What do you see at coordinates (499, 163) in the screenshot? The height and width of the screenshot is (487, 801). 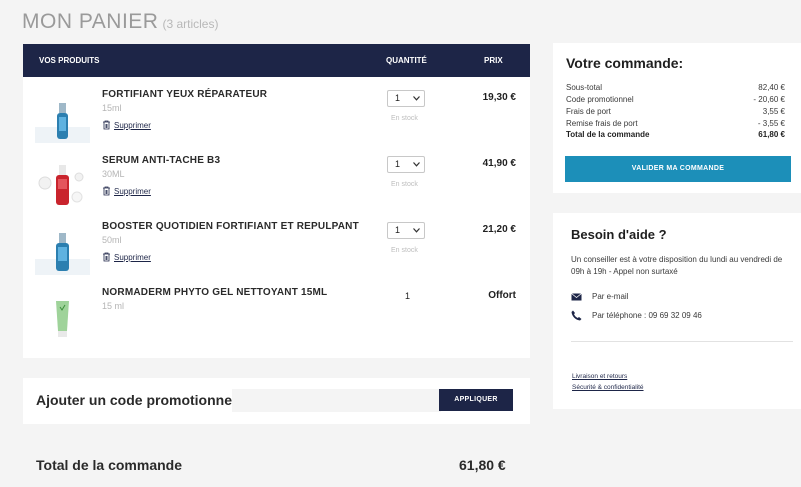 I see `product-price: 41,90 €` at bounding box center [499, 163].